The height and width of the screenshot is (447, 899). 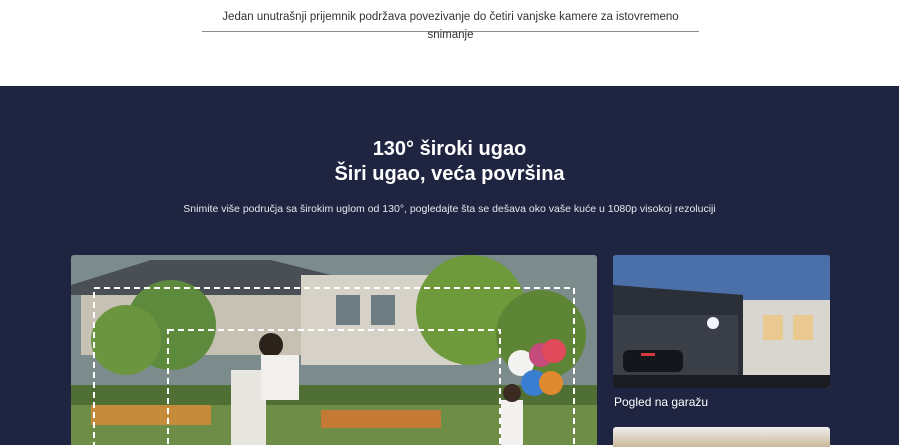 I want to click on garage-view-image, so click(x=721, y=321).